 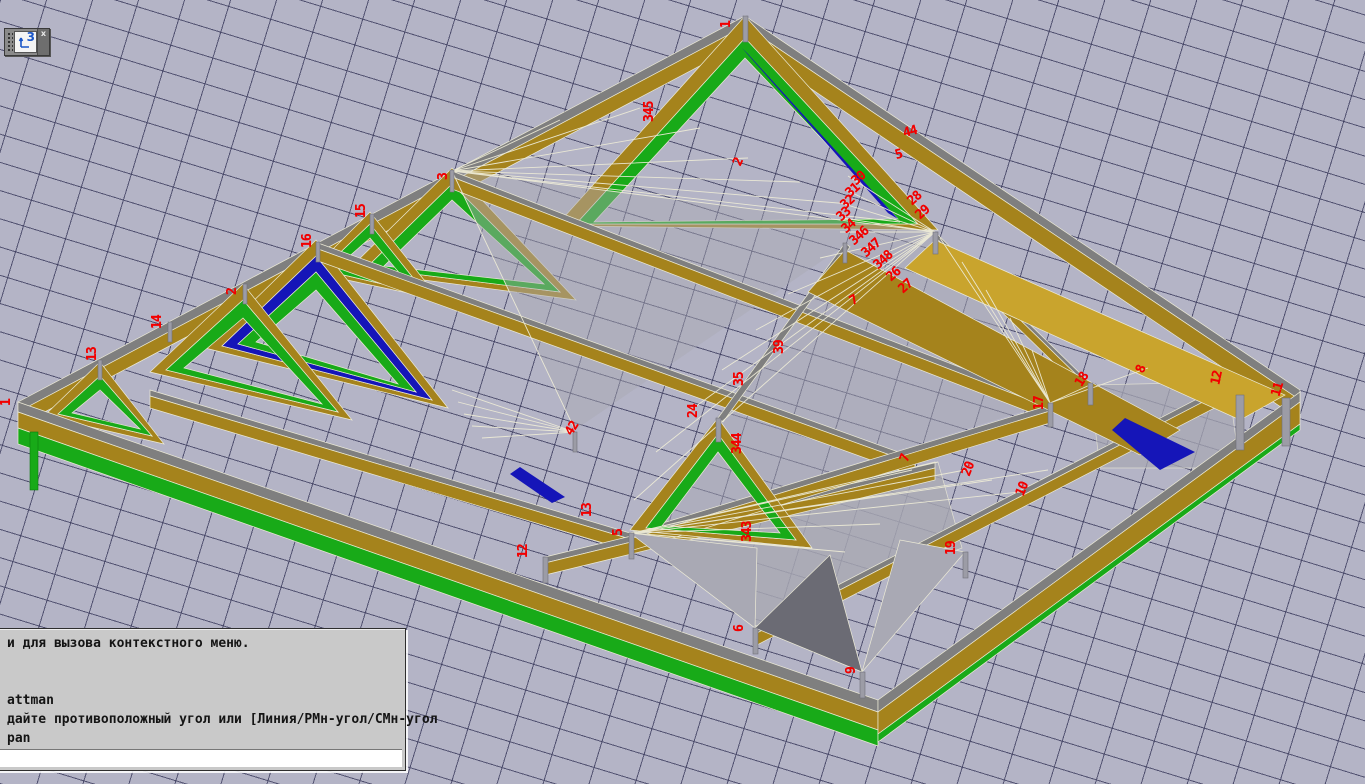 What do you see at coordinates (128, 643) in the screenshot?
I see `command-history-line: и для вызова контекстного меню.` at bounding box center [128, 643].